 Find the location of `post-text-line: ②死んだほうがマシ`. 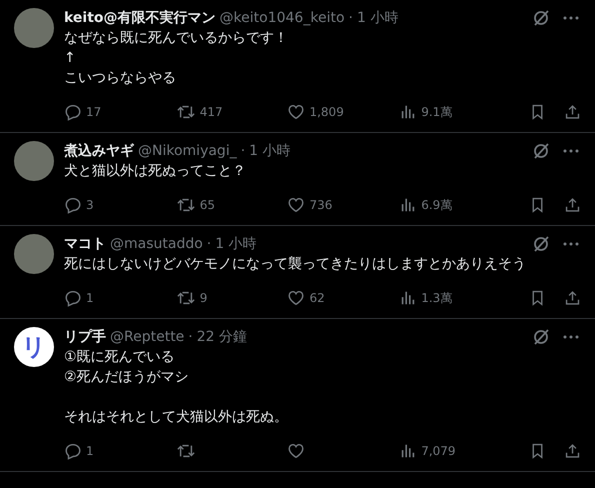

post-text-line: ②死んだほうがマシ is located at coordinates (127, 377).